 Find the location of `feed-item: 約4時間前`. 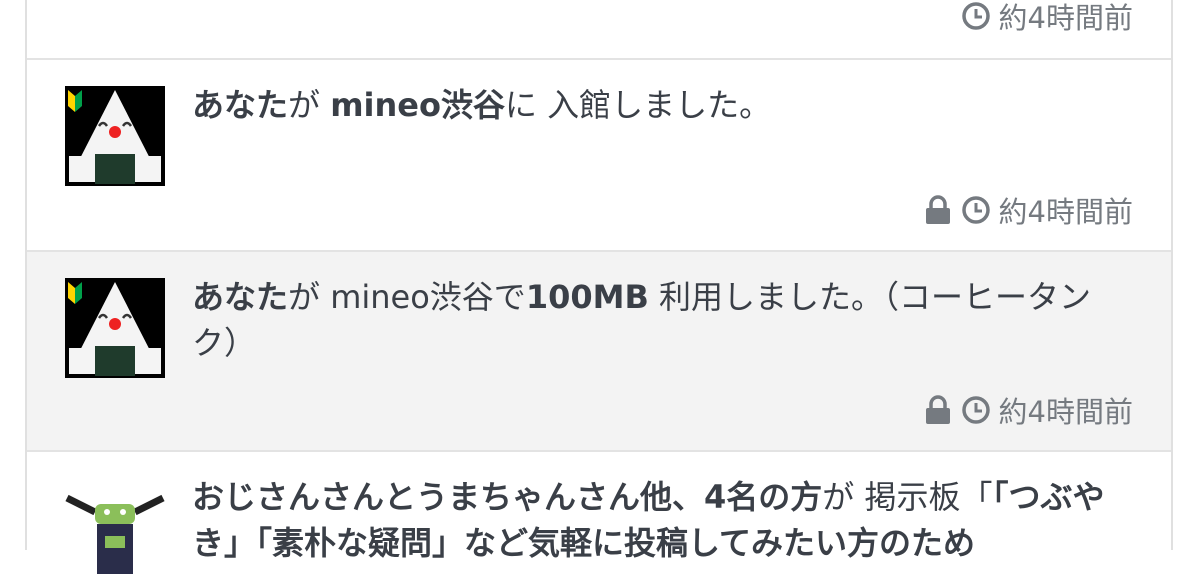

feed-item: 約4時間前 is located at coordinates (599, 30).